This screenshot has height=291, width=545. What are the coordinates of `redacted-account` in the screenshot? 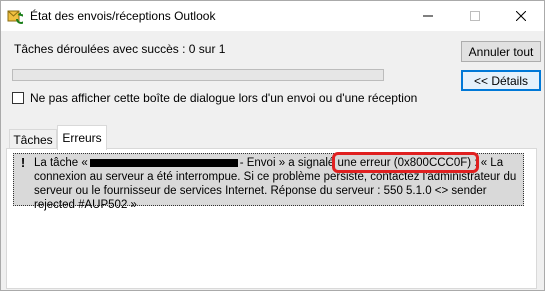 It's located at (163, 162).